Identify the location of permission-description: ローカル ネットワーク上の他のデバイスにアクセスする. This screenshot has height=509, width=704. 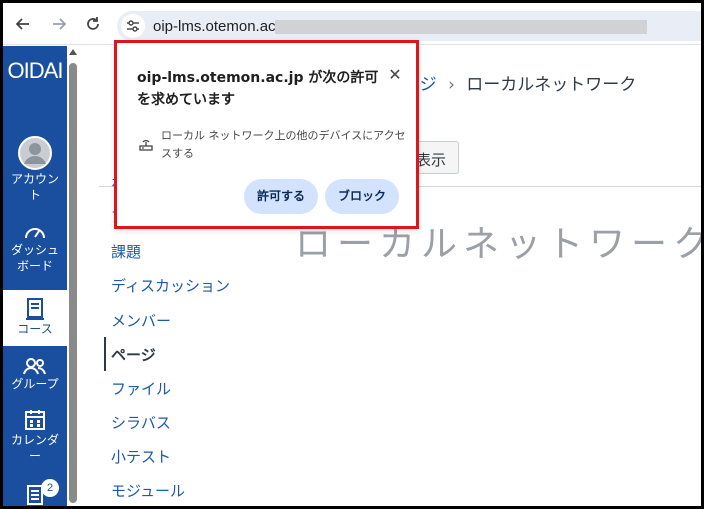
(283, 144).